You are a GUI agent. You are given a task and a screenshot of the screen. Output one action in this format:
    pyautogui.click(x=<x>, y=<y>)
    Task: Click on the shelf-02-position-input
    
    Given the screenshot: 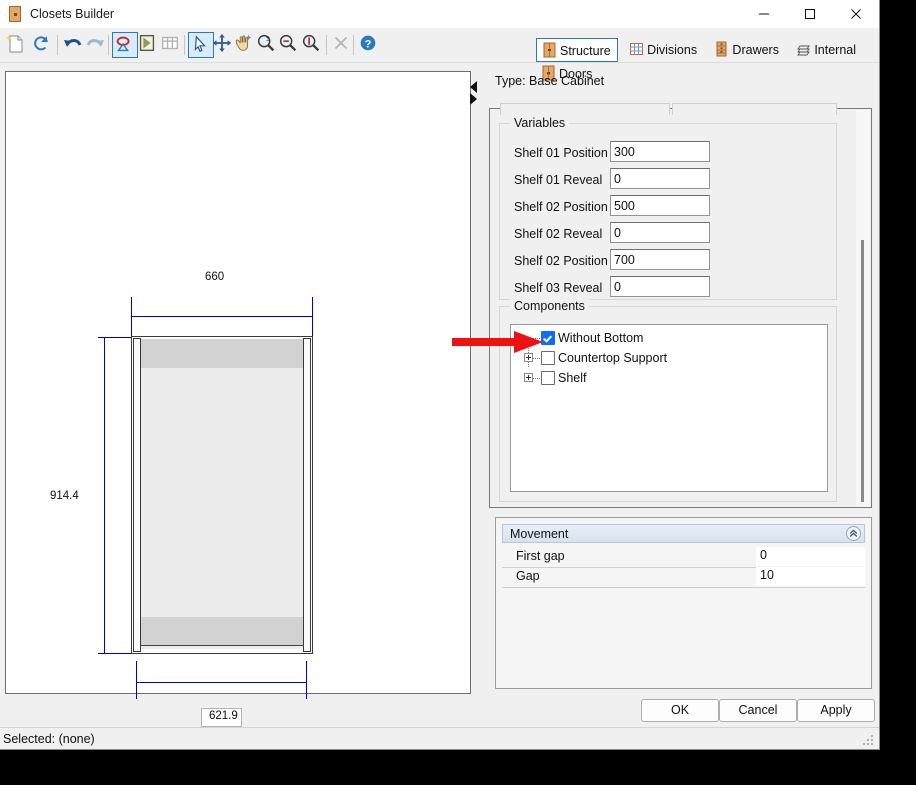 What is the action you would take?
    pyautogui.click(x=660, y=205)
    